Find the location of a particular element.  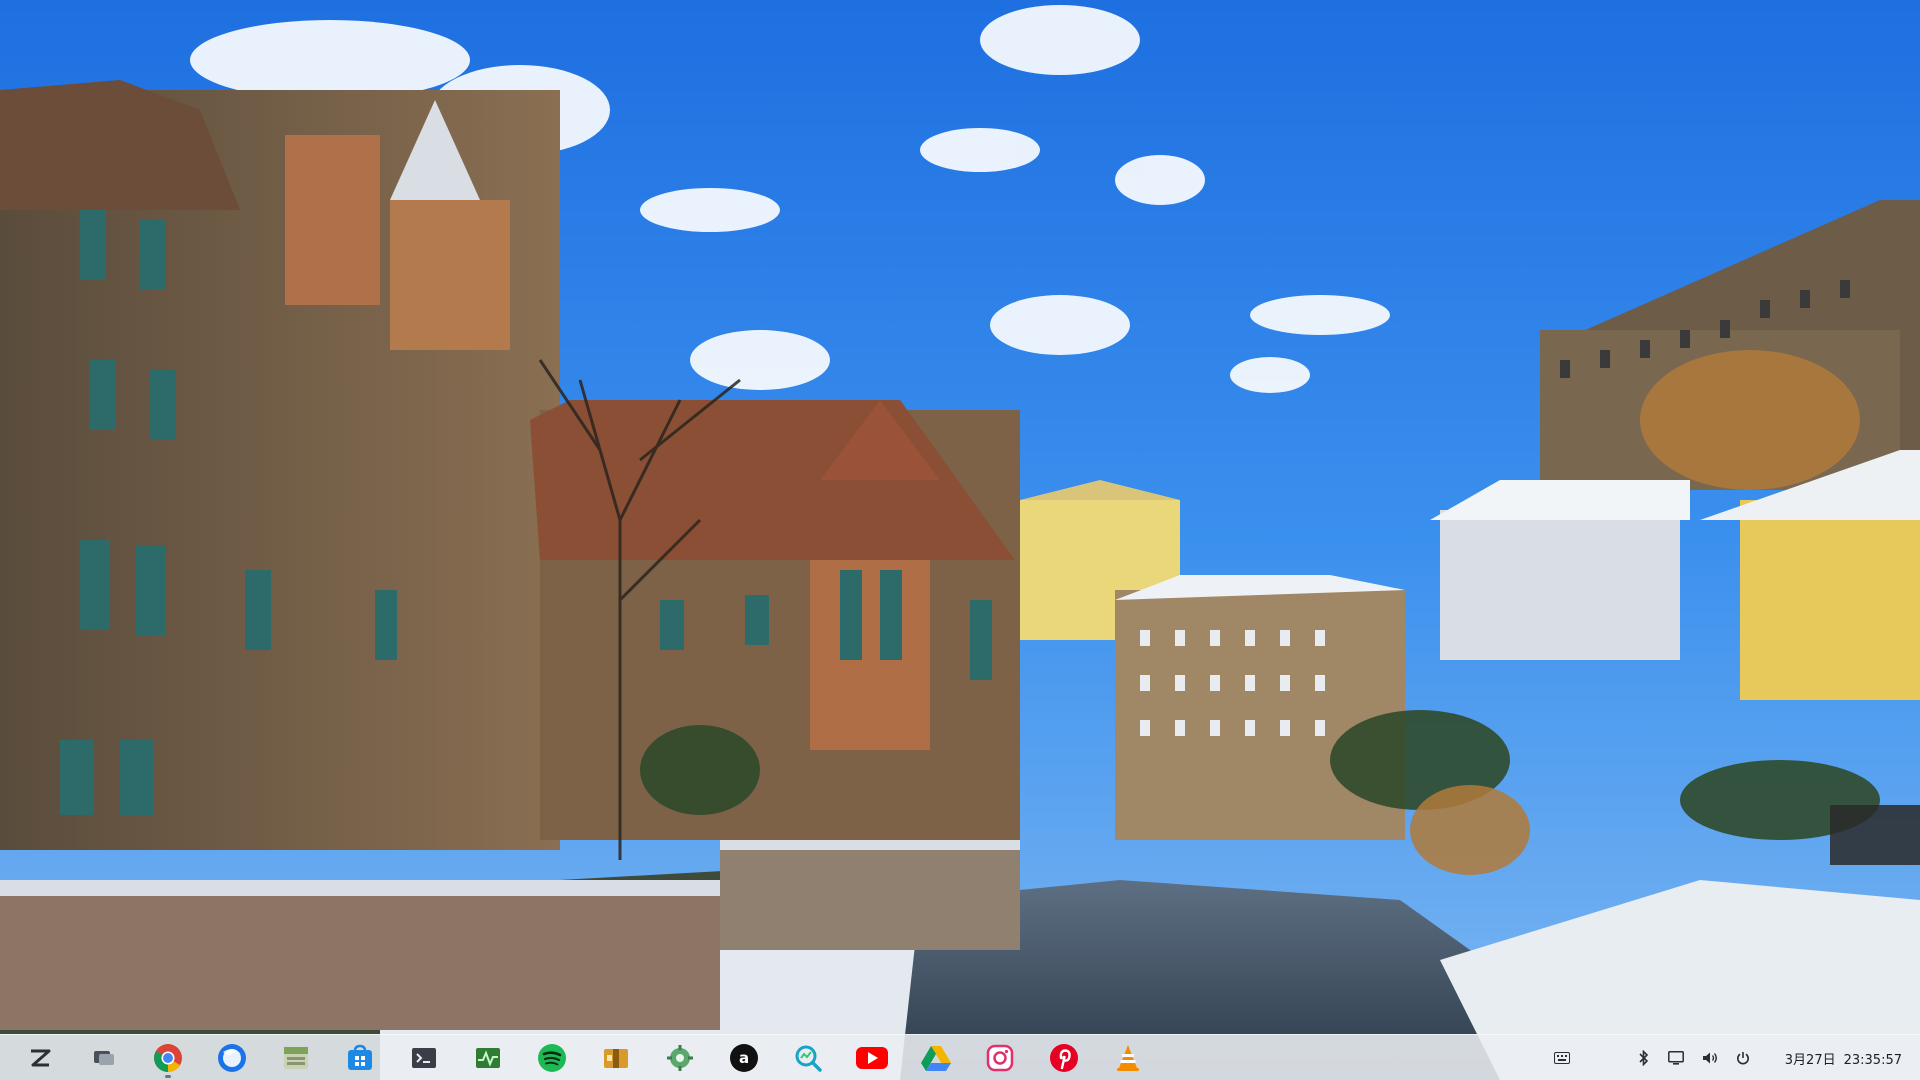

pinterest-app is located at coordinates (1064, 1057).